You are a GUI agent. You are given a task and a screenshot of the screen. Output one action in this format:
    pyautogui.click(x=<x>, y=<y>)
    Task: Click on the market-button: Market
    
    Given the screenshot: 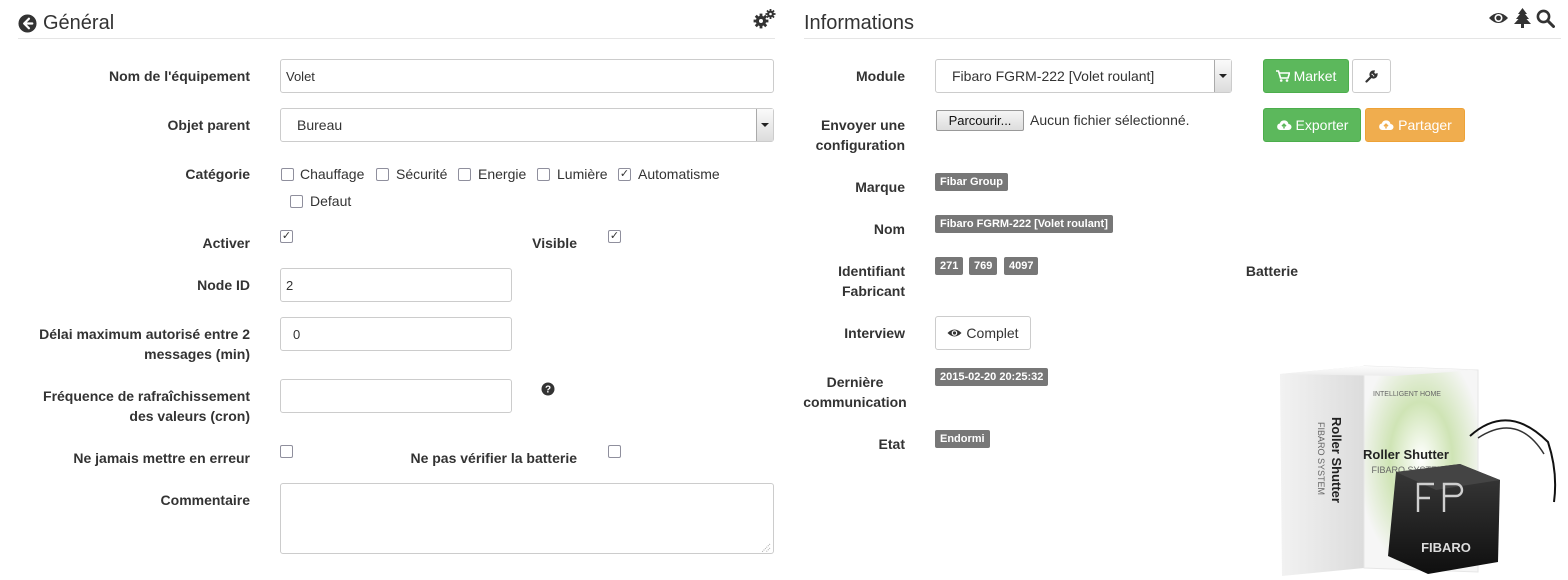 What is the action you would take?
    pyautogui.click(x=1306, y=76)
    